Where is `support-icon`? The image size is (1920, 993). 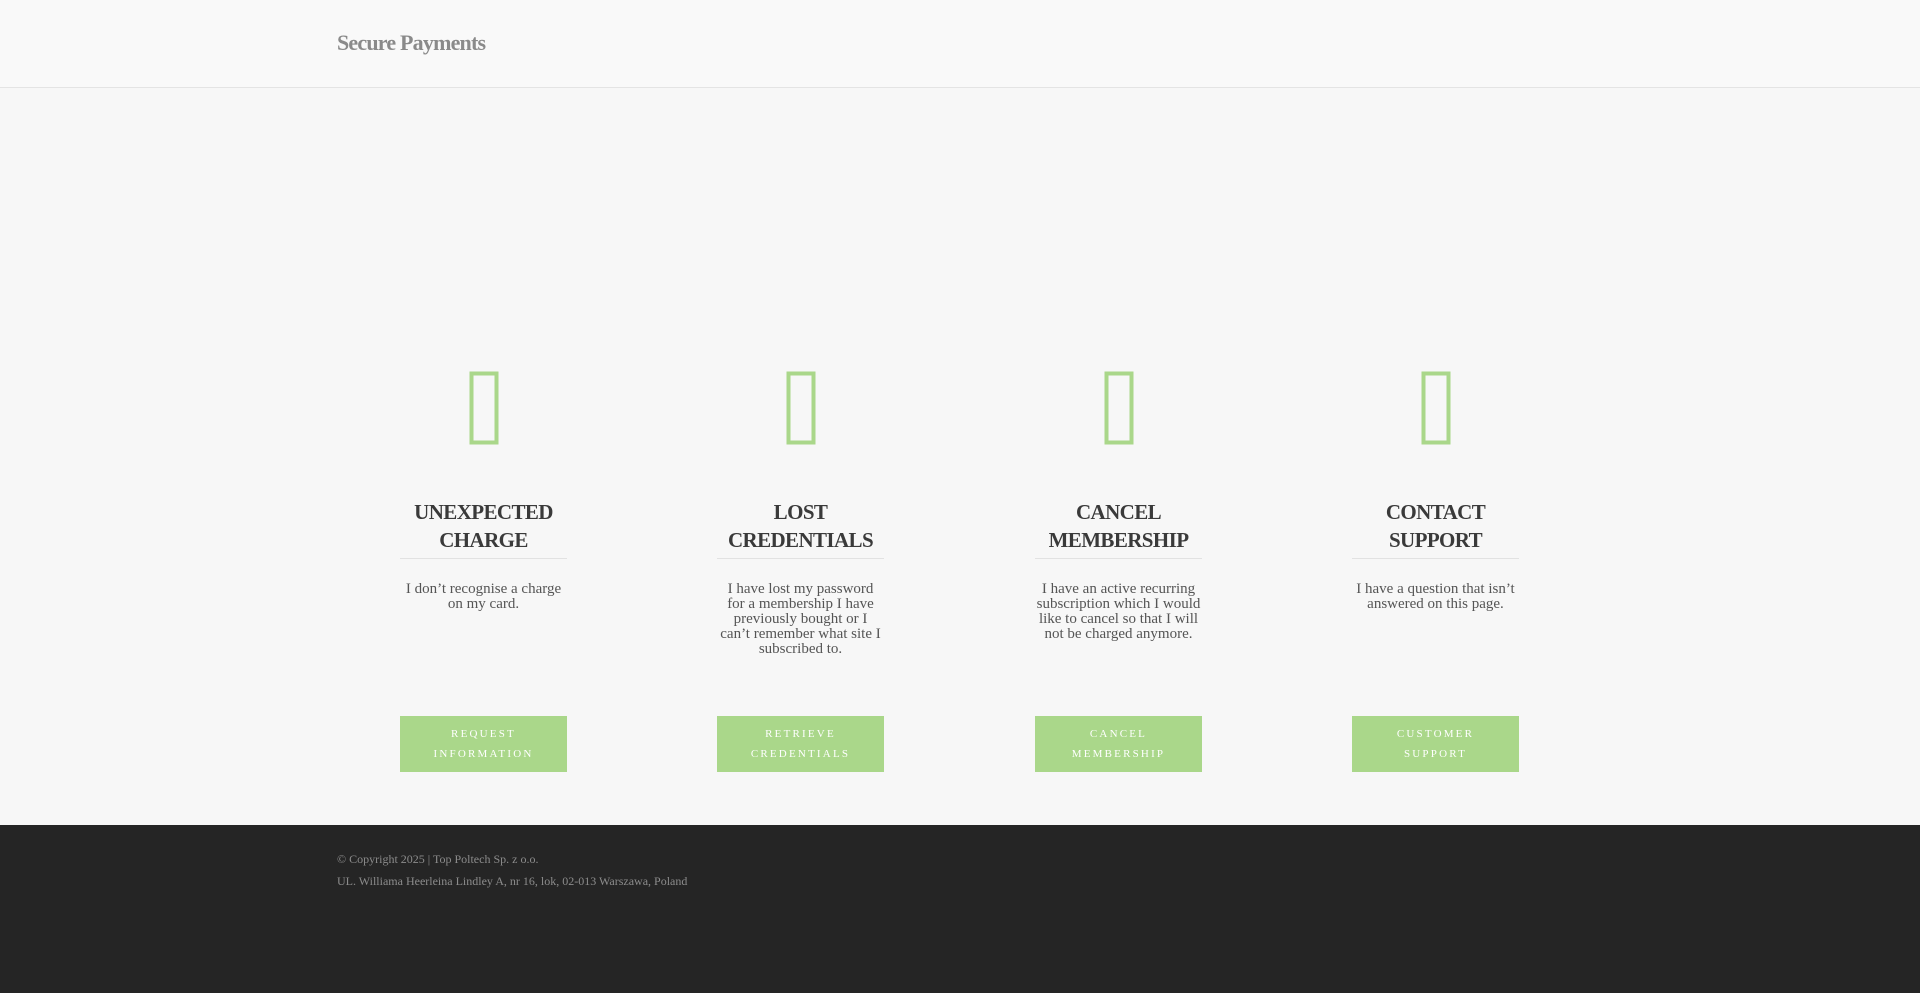 support-icon is located at coordinates (1435, 416).